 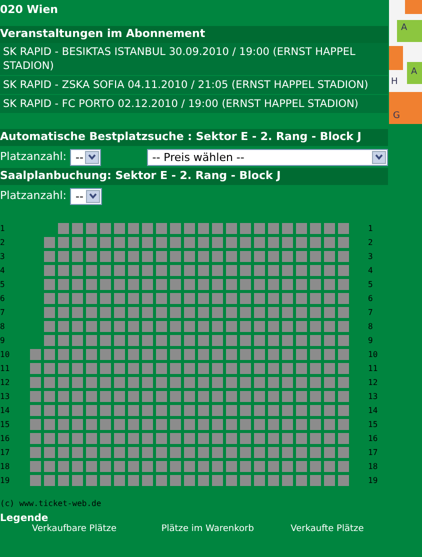 I want to click on section-header: Veranstaltungen im Abonnement, so click(x=194, y=34).